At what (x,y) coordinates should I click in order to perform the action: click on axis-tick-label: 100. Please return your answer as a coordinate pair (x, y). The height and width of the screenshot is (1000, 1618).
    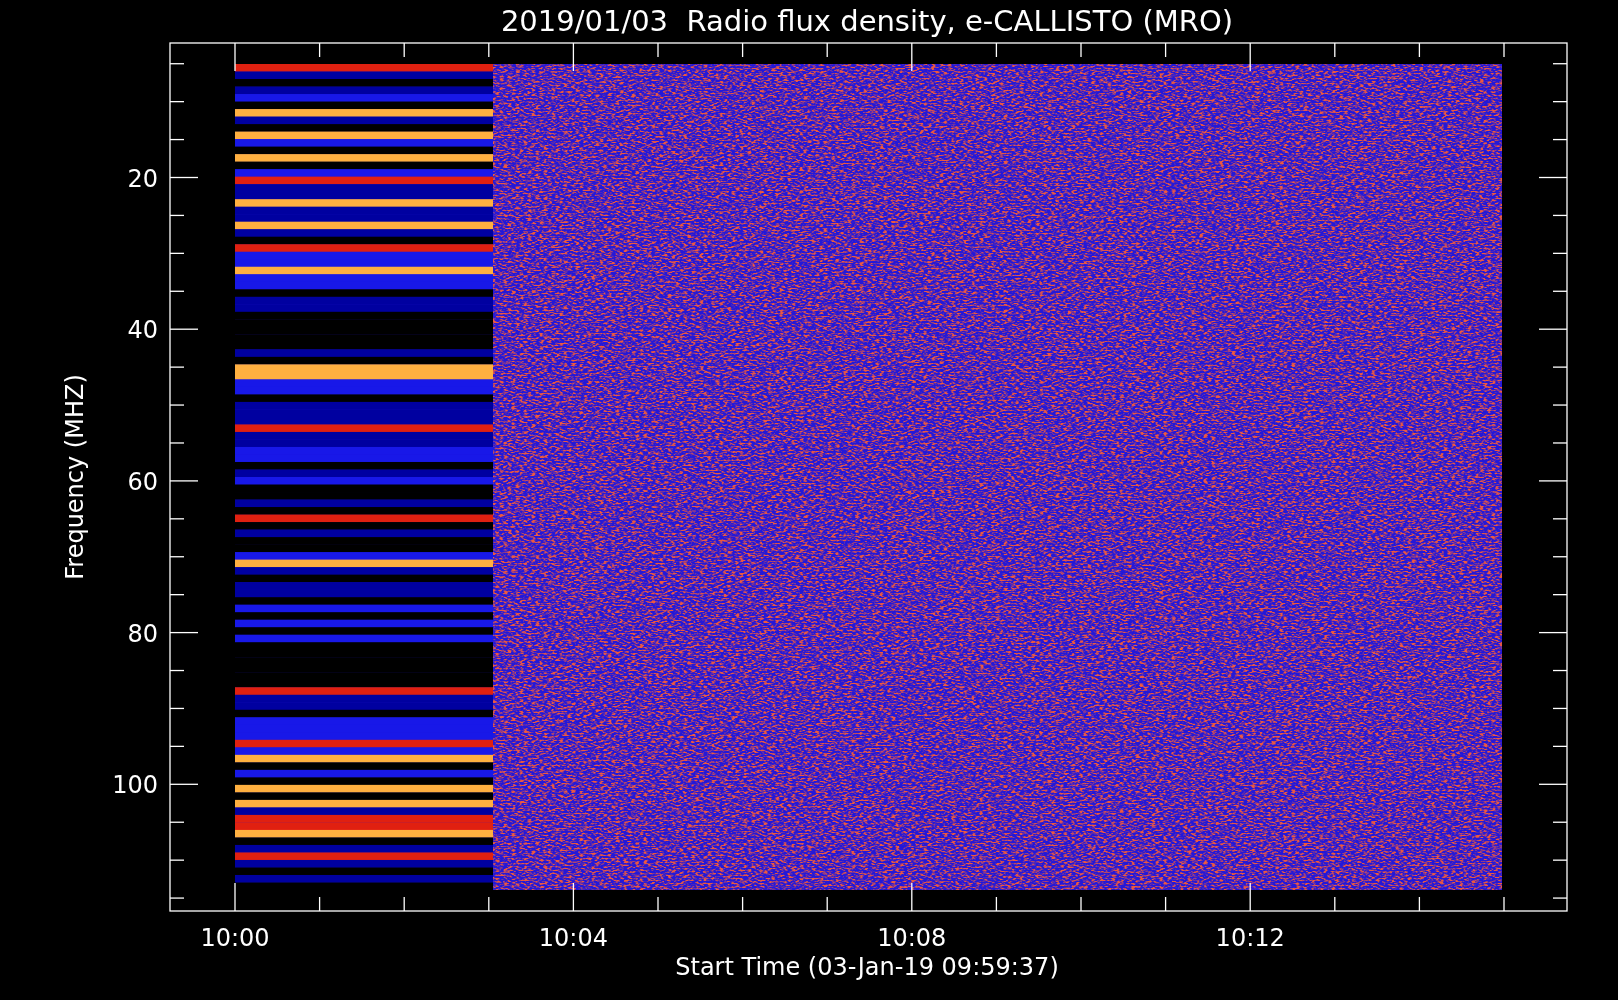
    Looking at the image, I should click on (135, 785).